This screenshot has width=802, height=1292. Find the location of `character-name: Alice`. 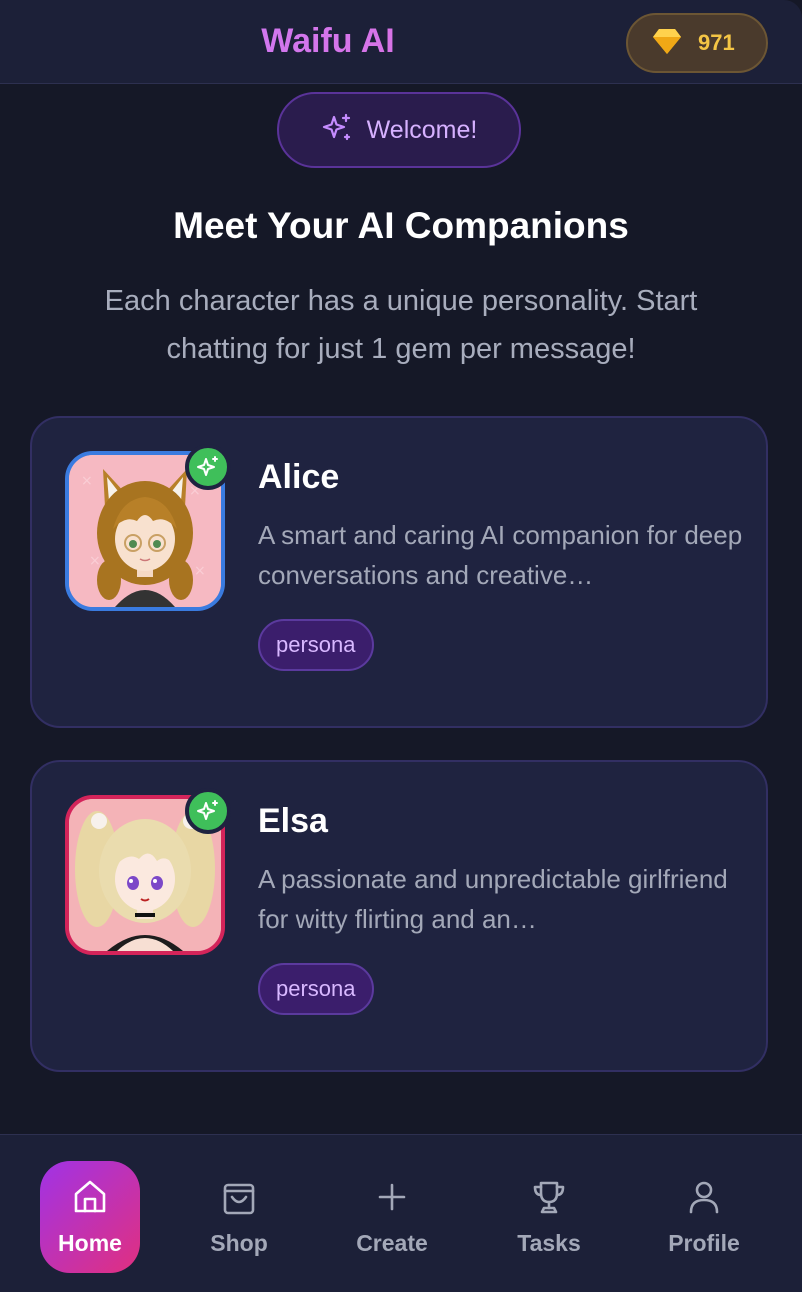

character-name: Alice is located at coordinates (299, 477).